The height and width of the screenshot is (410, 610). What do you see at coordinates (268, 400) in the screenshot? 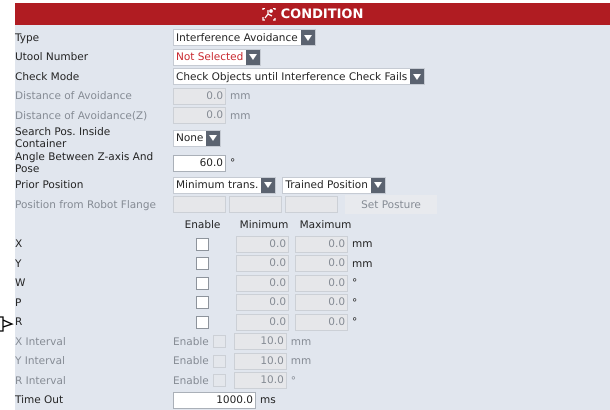
I see `unit-label: ms` at bounding box center [268, 400].